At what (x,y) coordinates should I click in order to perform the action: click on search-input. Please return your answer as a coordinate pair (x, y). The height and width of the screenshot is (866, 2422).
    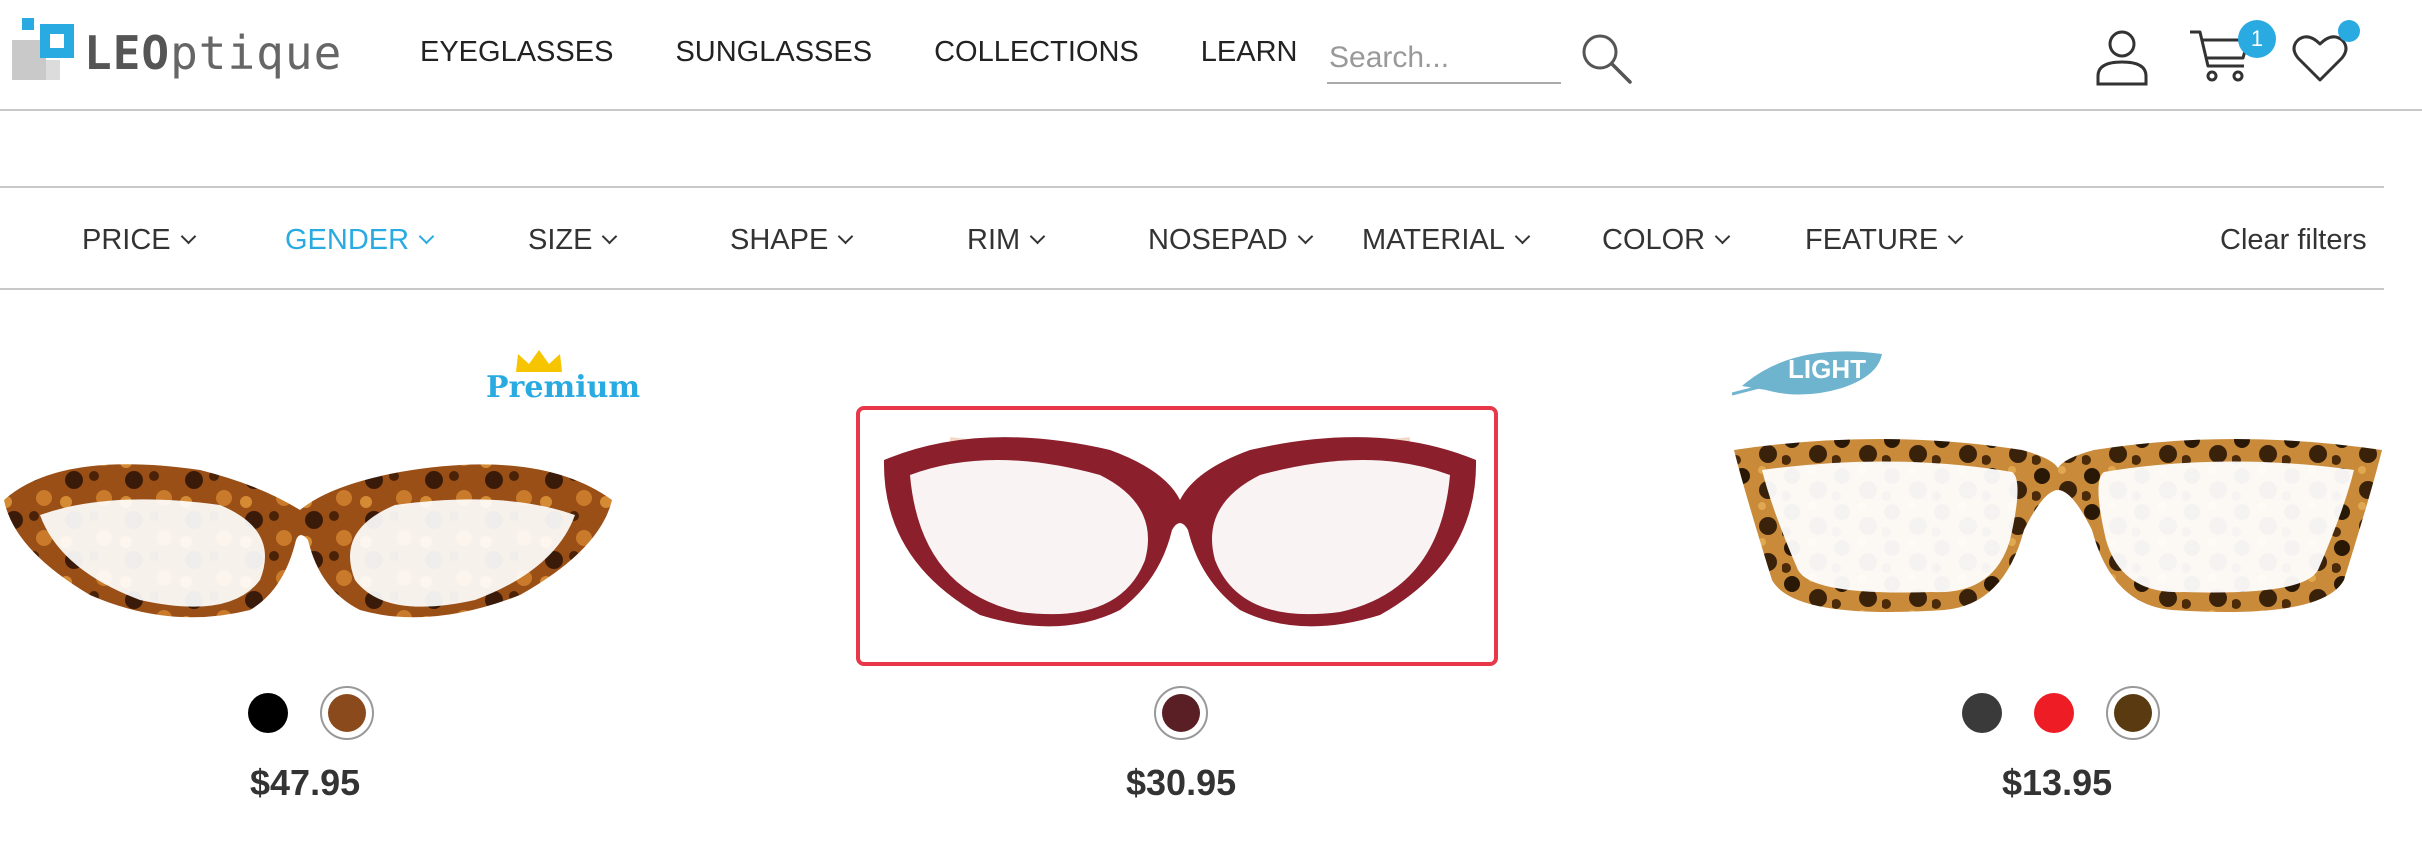
    Looking at the image, I should click on (1444, 59).